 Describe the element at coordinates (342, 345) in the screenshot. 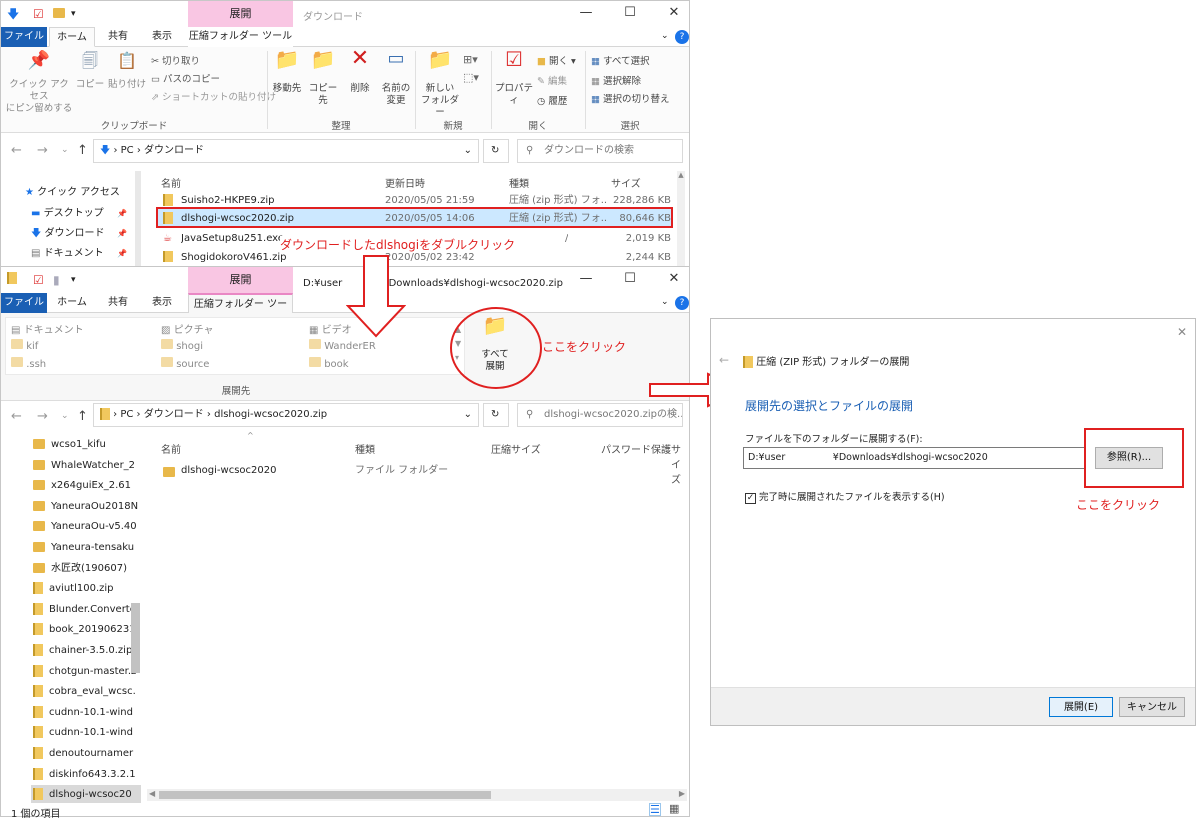

I see `dest-wanderer: WanderER` at that location.